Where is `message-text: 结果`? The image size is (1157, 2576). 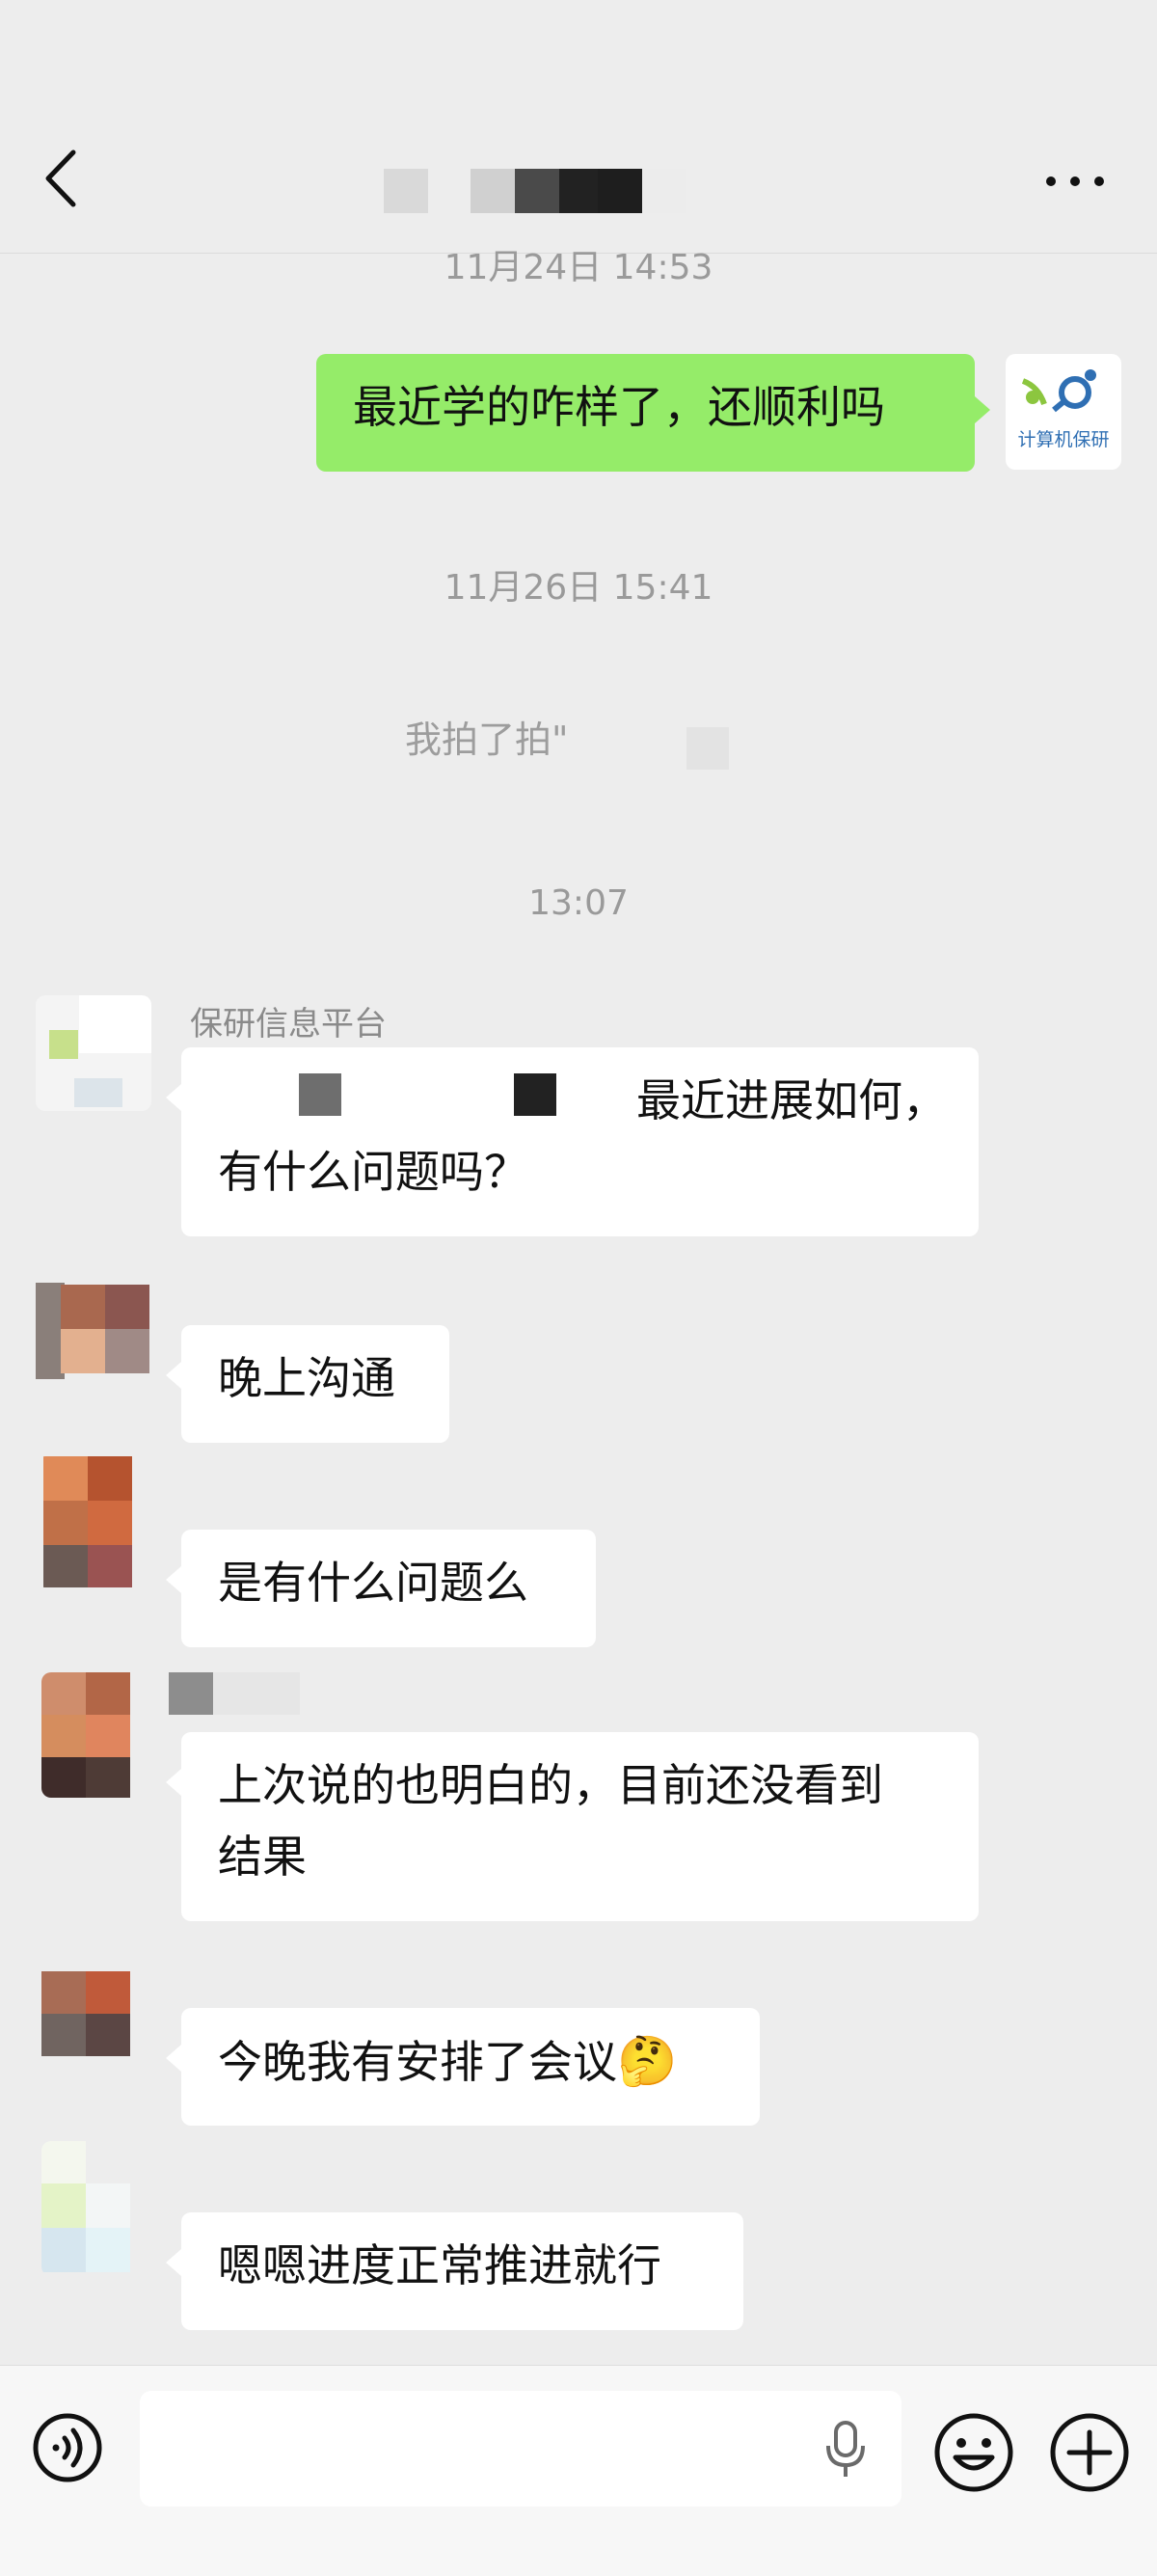
message-text: 结果 is located at coordinates (262, 1856).